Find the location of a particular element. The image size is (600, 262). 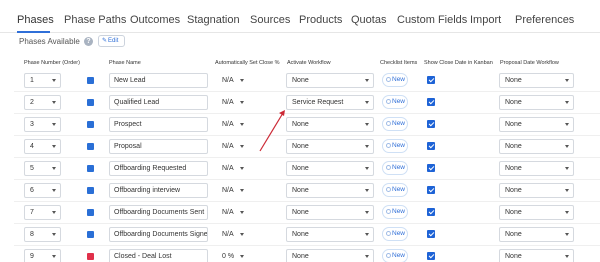

annotation-arrow is located at coordinates (272, 131).